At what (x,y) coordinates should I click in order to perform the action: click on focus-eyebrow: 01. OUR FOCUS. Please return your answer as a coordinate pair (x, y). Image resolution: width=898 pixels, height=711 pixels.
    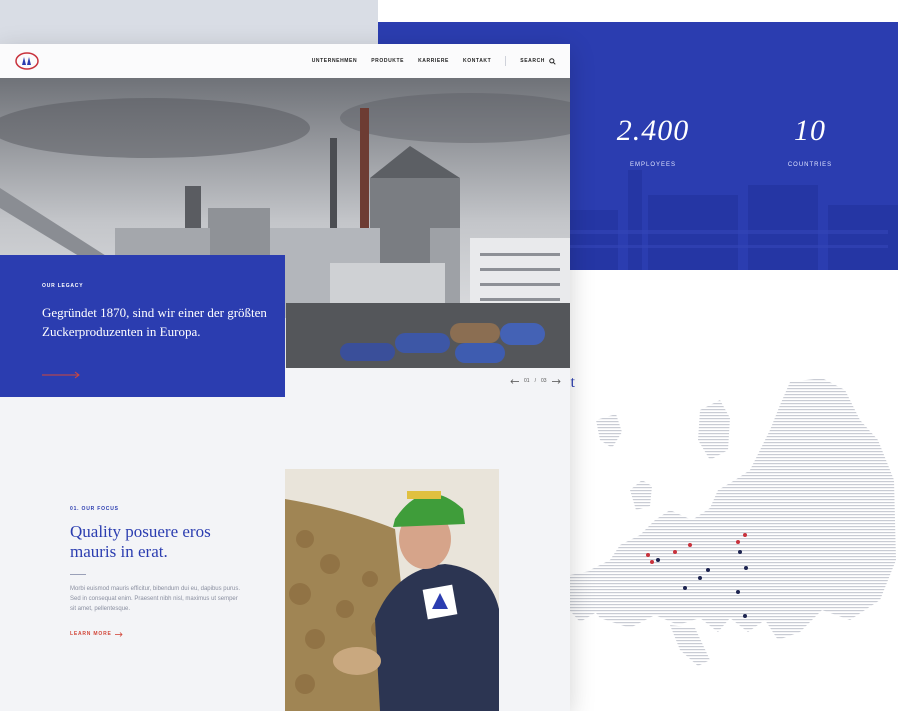
    Looking at the image, I should click on (94, 509).